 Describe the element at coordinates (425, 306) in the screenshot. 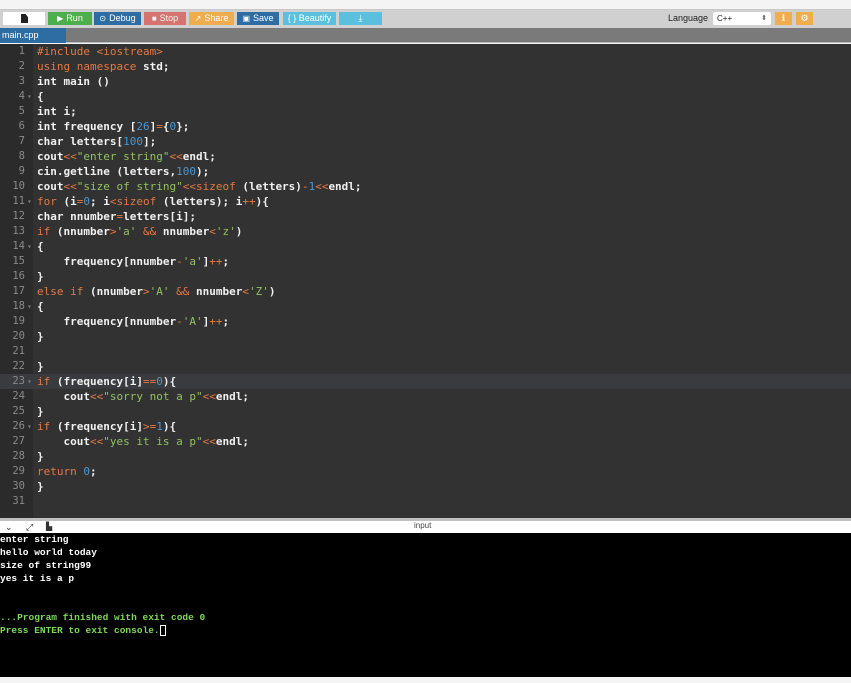

I see `code-line: 18 ▾ {` at that location.